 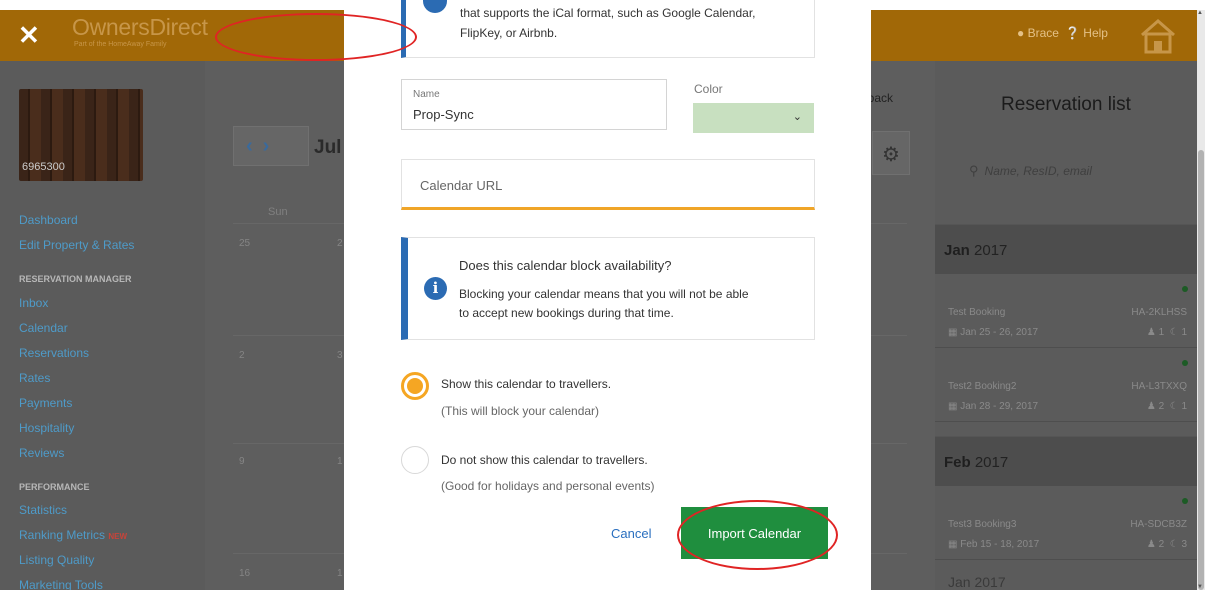 What do you see at coordinates (461, 185) in the screenshot?
I see `calendar-url-placeholder: Calendar URL` at bounding box center [461, 185].